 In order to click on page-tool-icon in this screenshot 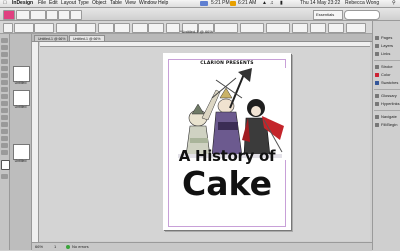, I will do `click(4, 54)`.